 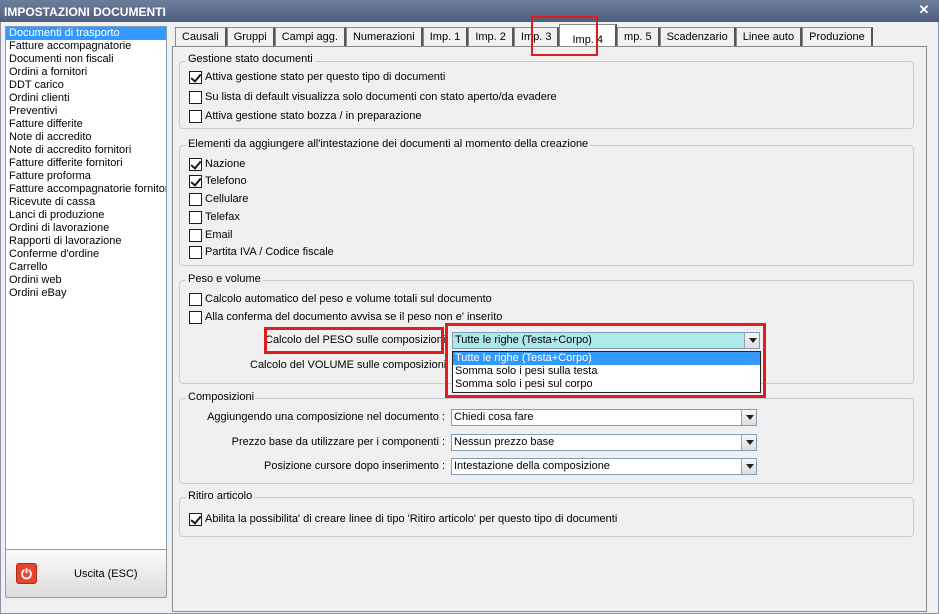 What do you see at coordinates (924, 10) in the screenshot?
I see `close-icon: ✕` at bounding box center [924, 10].